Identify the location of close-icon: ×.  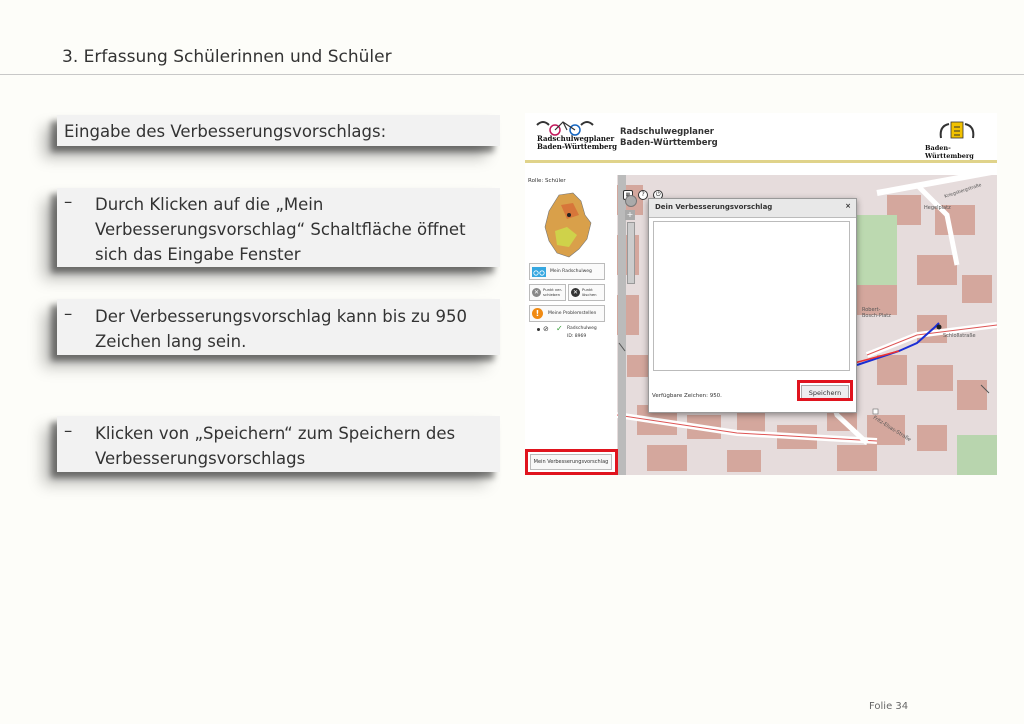
(848, 206).